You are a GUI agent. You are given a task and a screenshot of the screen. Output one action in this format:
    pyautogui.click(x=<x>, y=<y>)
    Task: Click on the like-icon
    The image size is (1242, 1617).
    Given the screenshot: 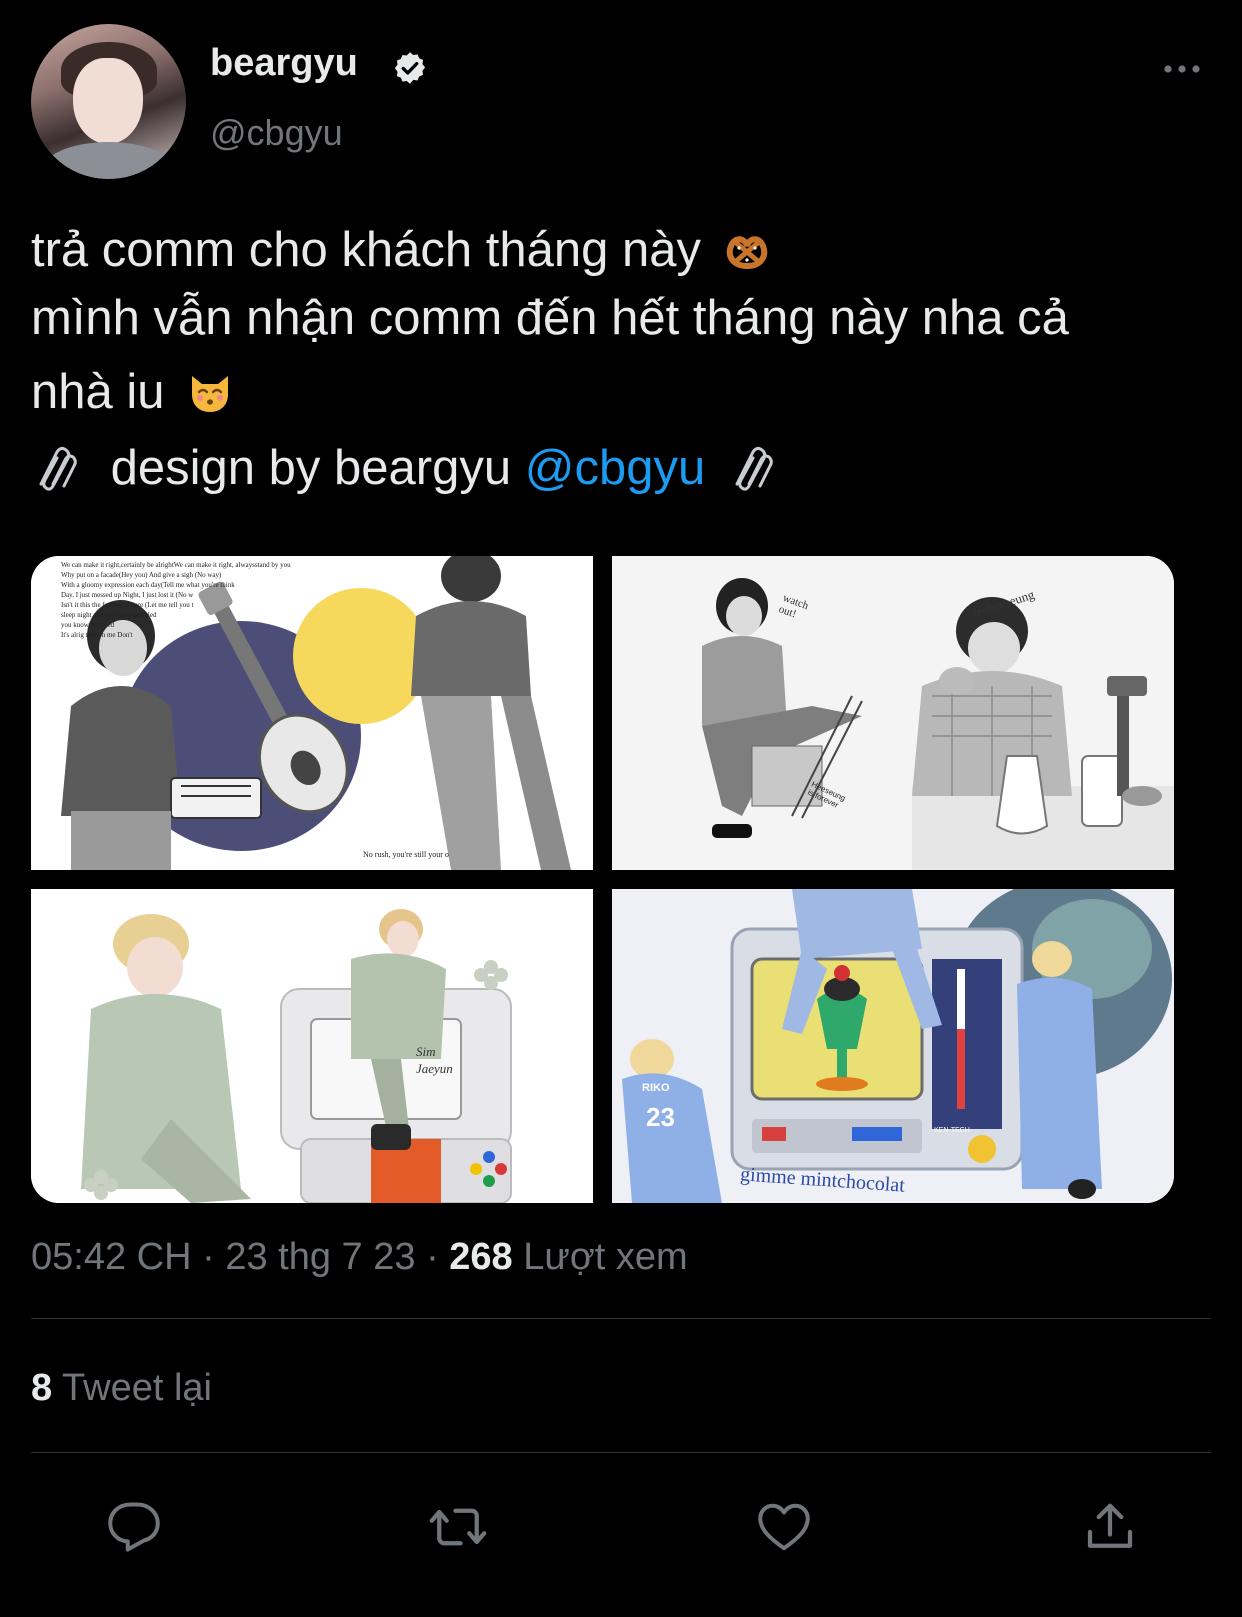 What is the action you would take?
    pyautogui.click(x=784, y=1527)
    